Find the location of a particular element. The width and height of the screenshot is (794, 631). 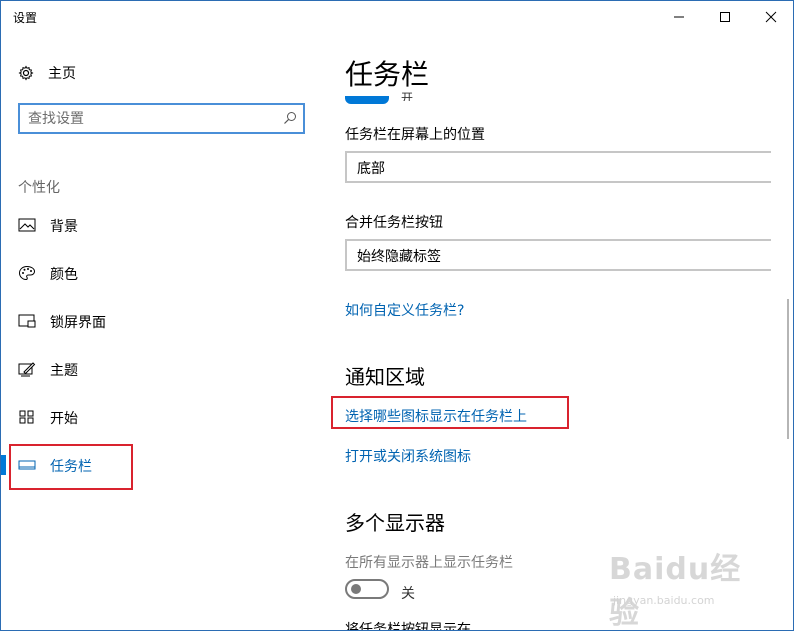

sidebar-item-label: 背景 is located at coordinates (64, 227).